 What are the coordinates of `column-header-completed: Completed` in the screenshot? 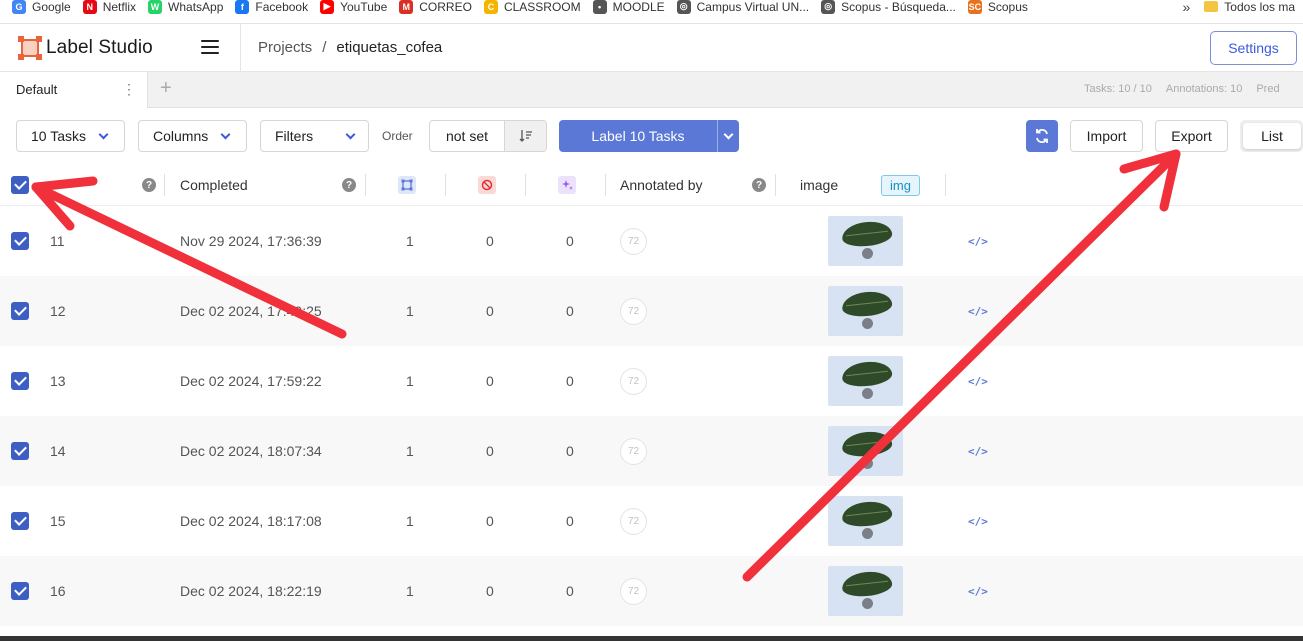 It's located at (214, 185).